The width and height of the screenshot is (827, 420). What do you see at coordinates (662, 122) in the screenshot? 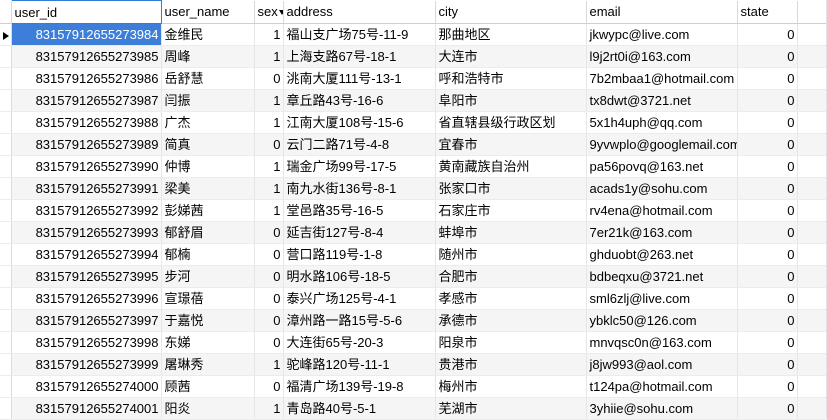
I see `cell-email: 5x1h4uph@qq.com` at bounding box center [662, 122].